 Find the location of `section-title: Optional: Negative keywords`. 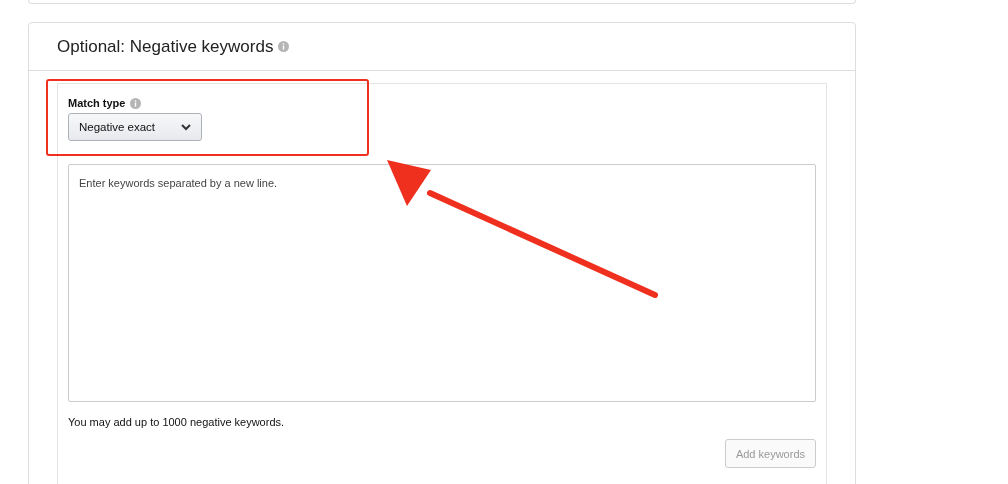

section-title: Optional: Negative keywords is located at coordinates (165, 46).